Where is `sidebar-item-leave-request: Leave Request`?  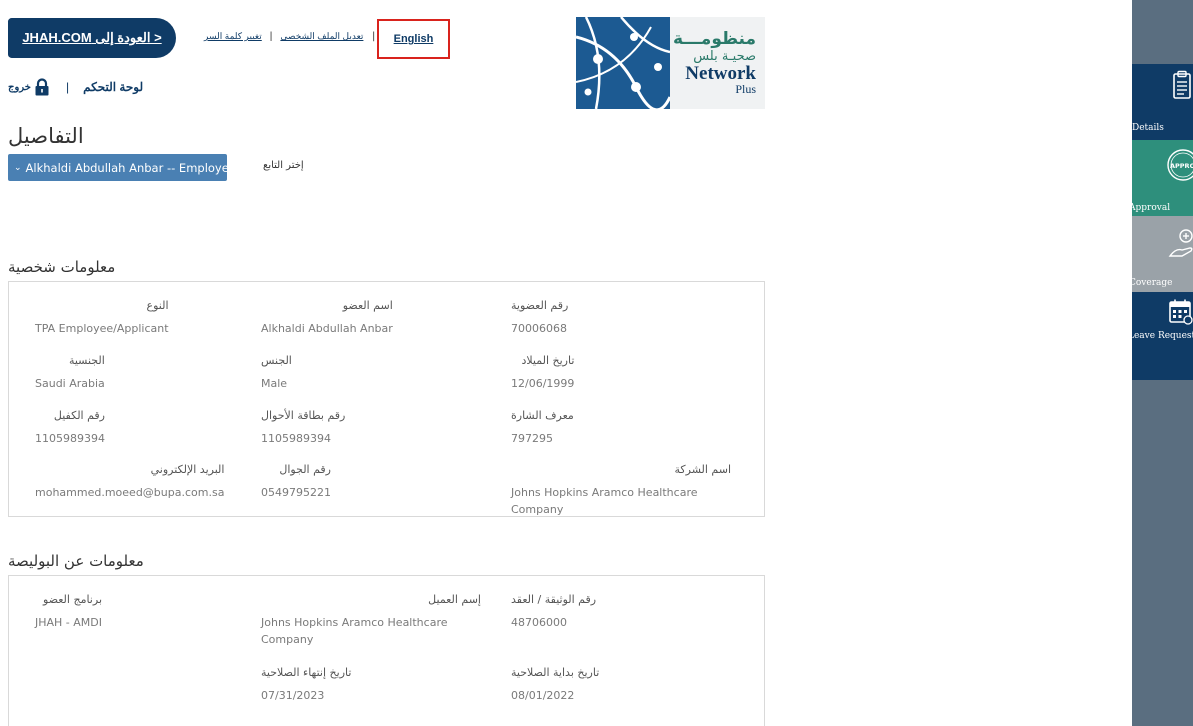
sidebar-item-leave-request: Leave Request is located at coordinates (1160, 336).